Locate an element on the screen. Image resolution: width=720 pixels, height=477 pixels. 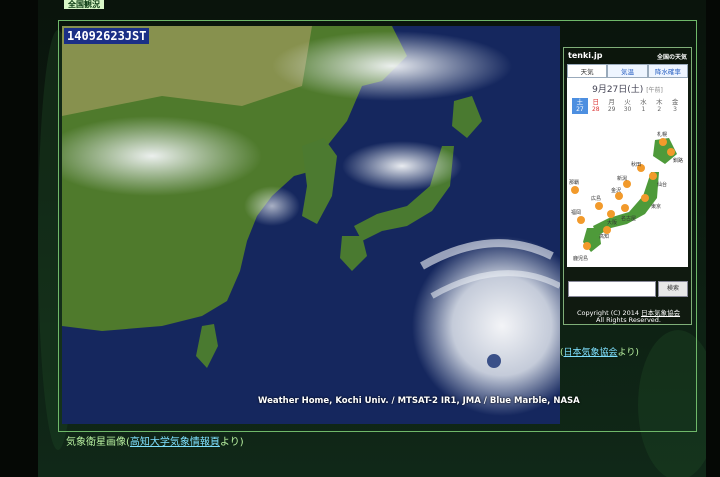
day-item: 月 29 is located at coordinates (612, 106).